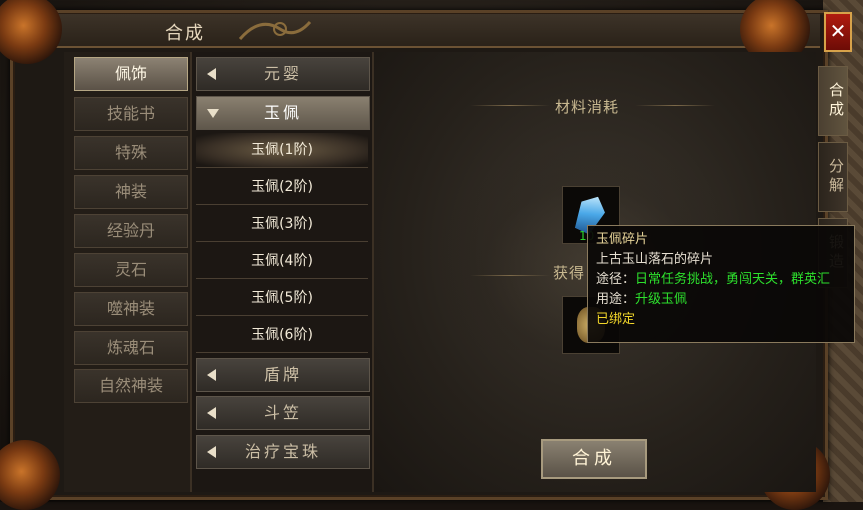 The image size is (863, 510). I want to click on group-label: 盾牌, so click(282, 374).